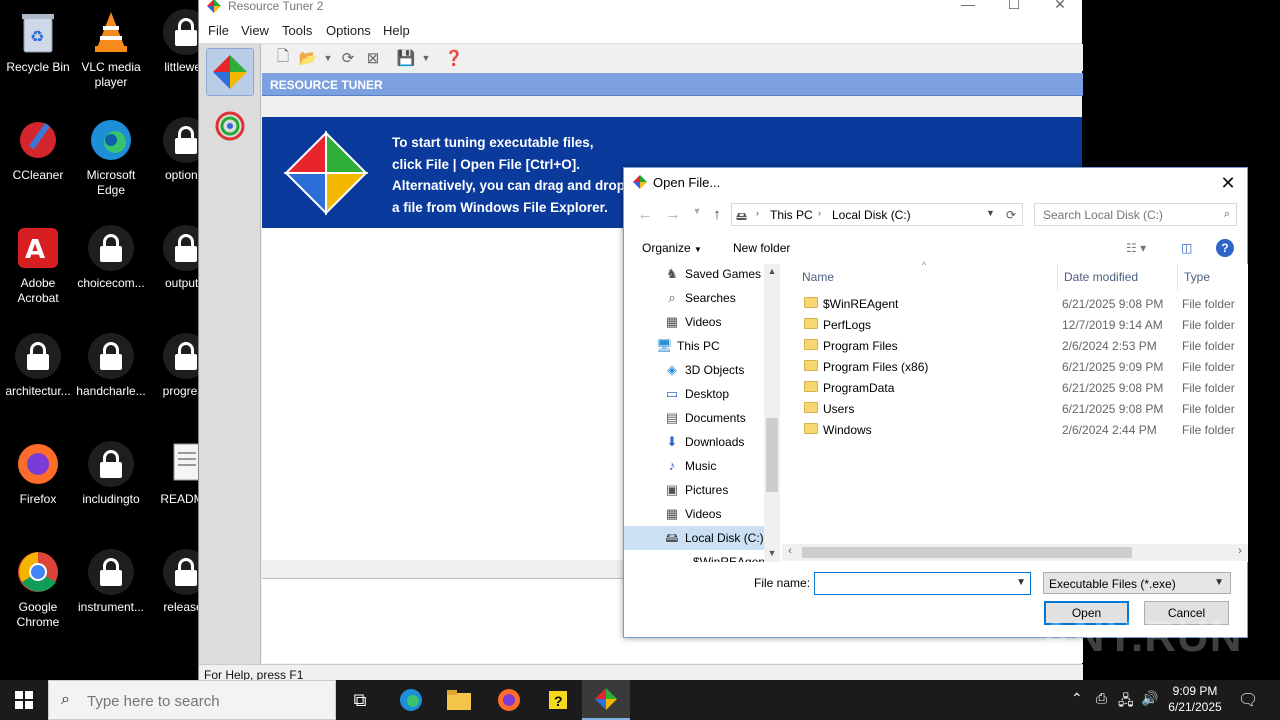  What do you see at coordinates (791, 215) in the screenshot?
I see `breadcrumb-this-pc: This PC` at bounding box center [791, 215].